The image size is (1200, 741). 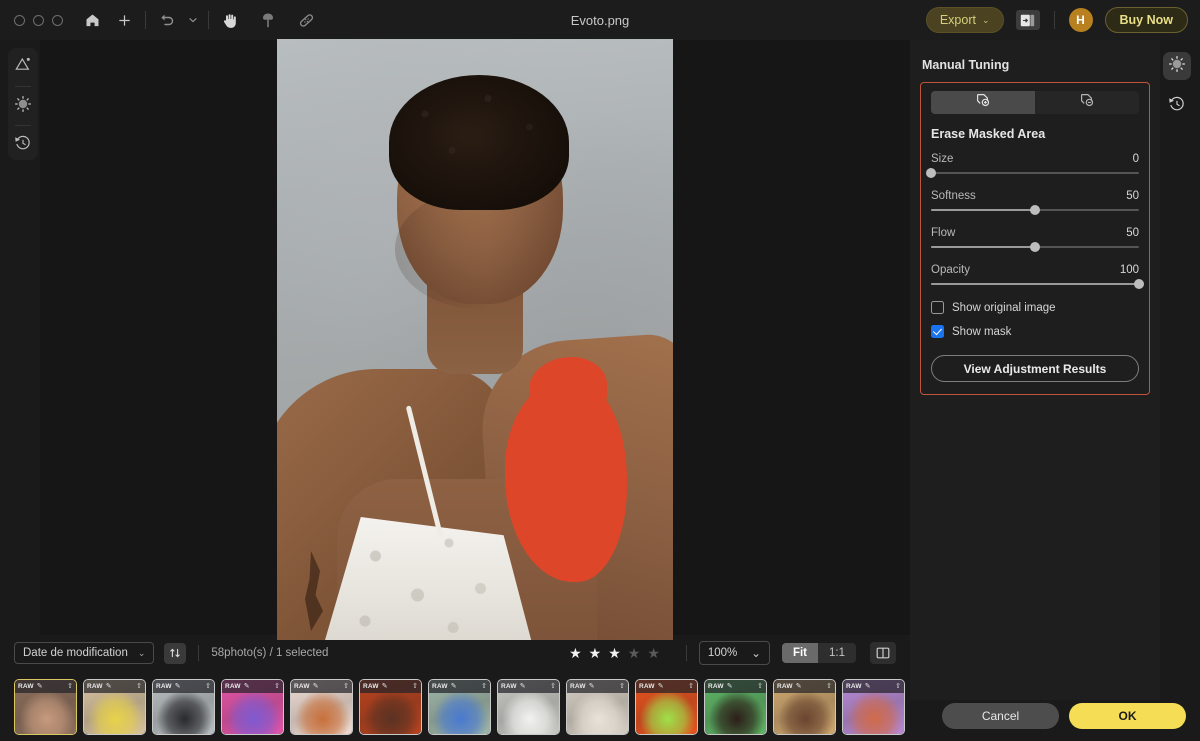 What do you see at coordinates (23, 106) in the screenshot?
I see `sidebar-item-retouch` at bounding box center [23, 106].